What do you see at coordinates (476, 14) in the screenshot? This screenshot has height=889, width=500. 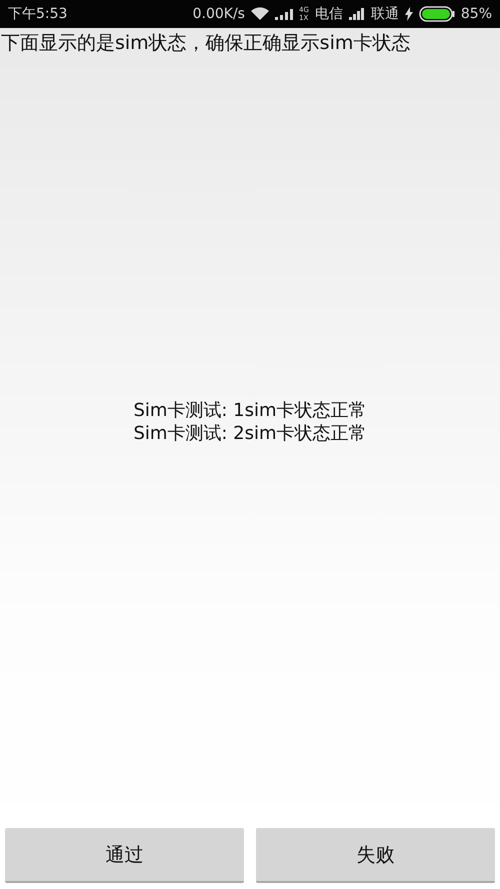 I see `battery-percent: 85%` at bounding box center [476, 14].